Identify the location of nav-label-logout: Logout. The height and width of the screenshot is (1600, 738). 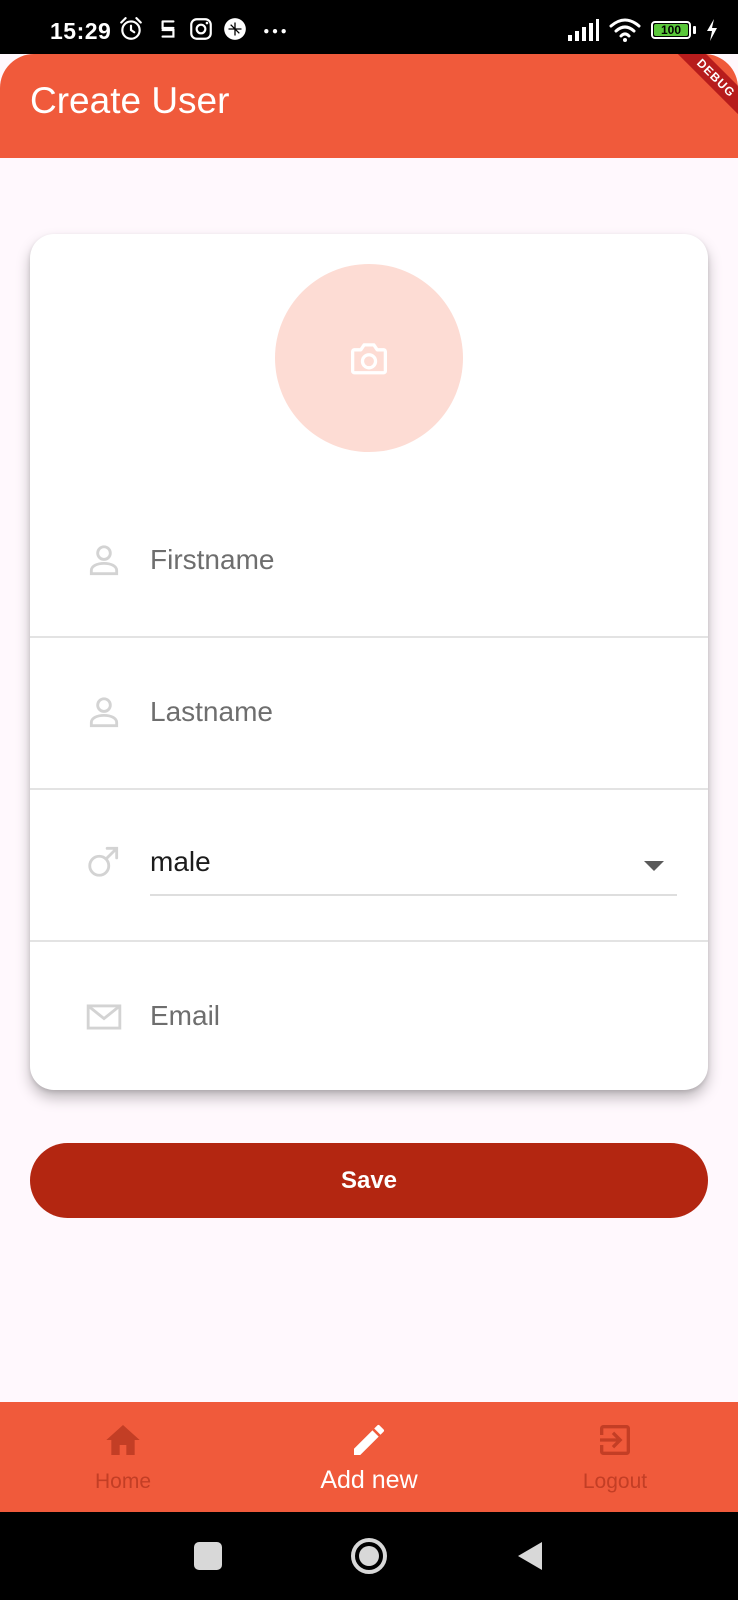
(615, 1481).